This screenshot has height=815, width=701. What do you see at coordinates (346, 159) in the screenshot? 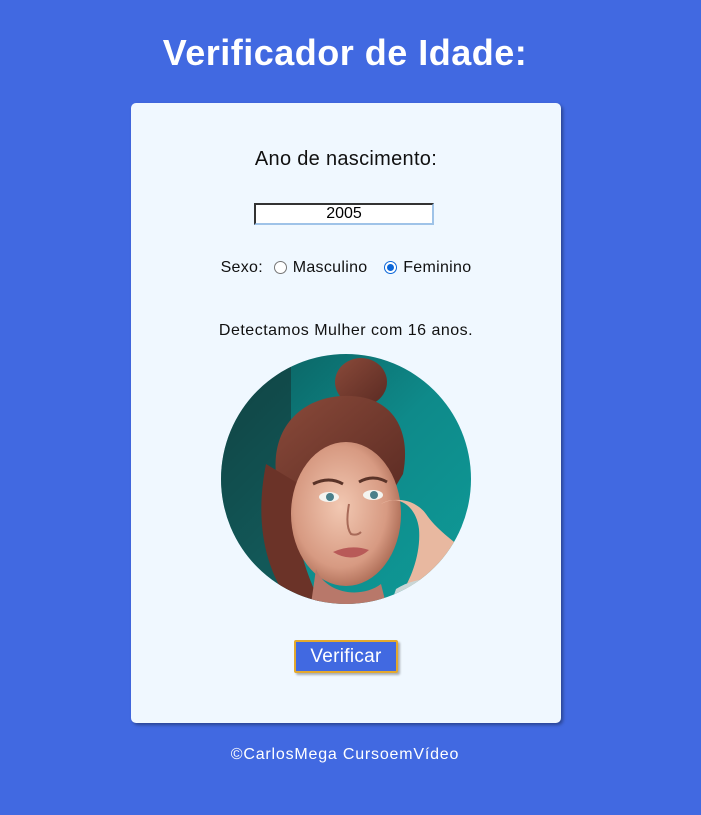
I see `birth-year-label: Ano de nascimento:` at bounding box center [346, 159].